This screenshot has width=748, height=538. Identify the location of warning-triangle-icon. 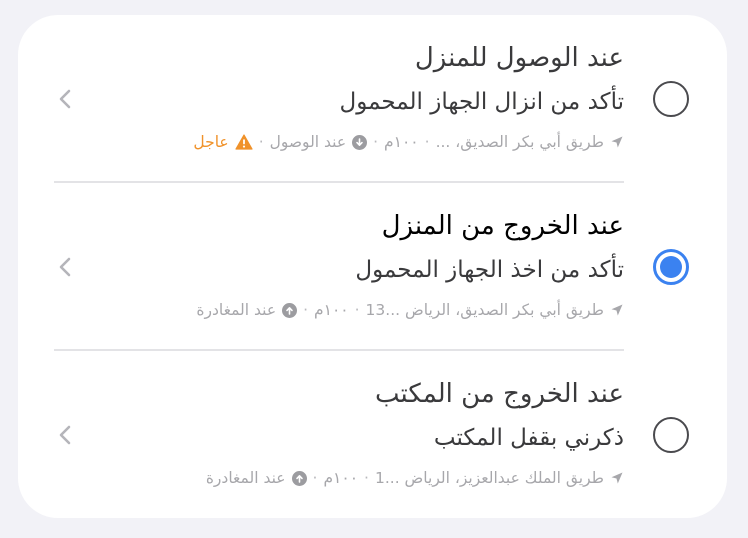
(244, 142).